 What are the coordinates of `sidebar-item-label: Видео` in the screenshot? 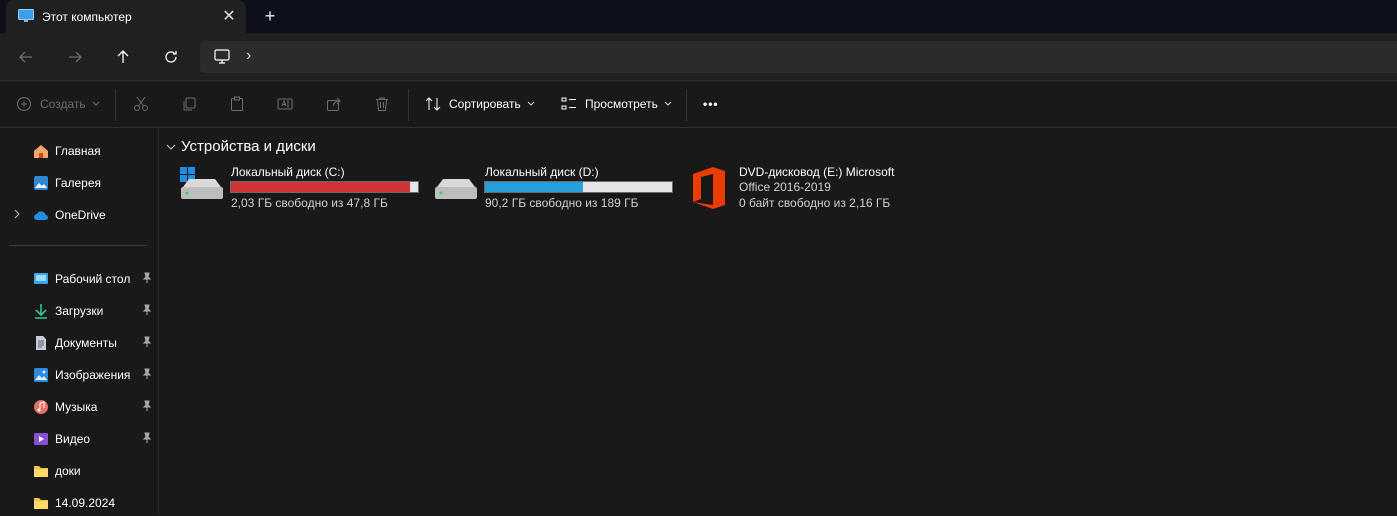 It's located at (73, 439).